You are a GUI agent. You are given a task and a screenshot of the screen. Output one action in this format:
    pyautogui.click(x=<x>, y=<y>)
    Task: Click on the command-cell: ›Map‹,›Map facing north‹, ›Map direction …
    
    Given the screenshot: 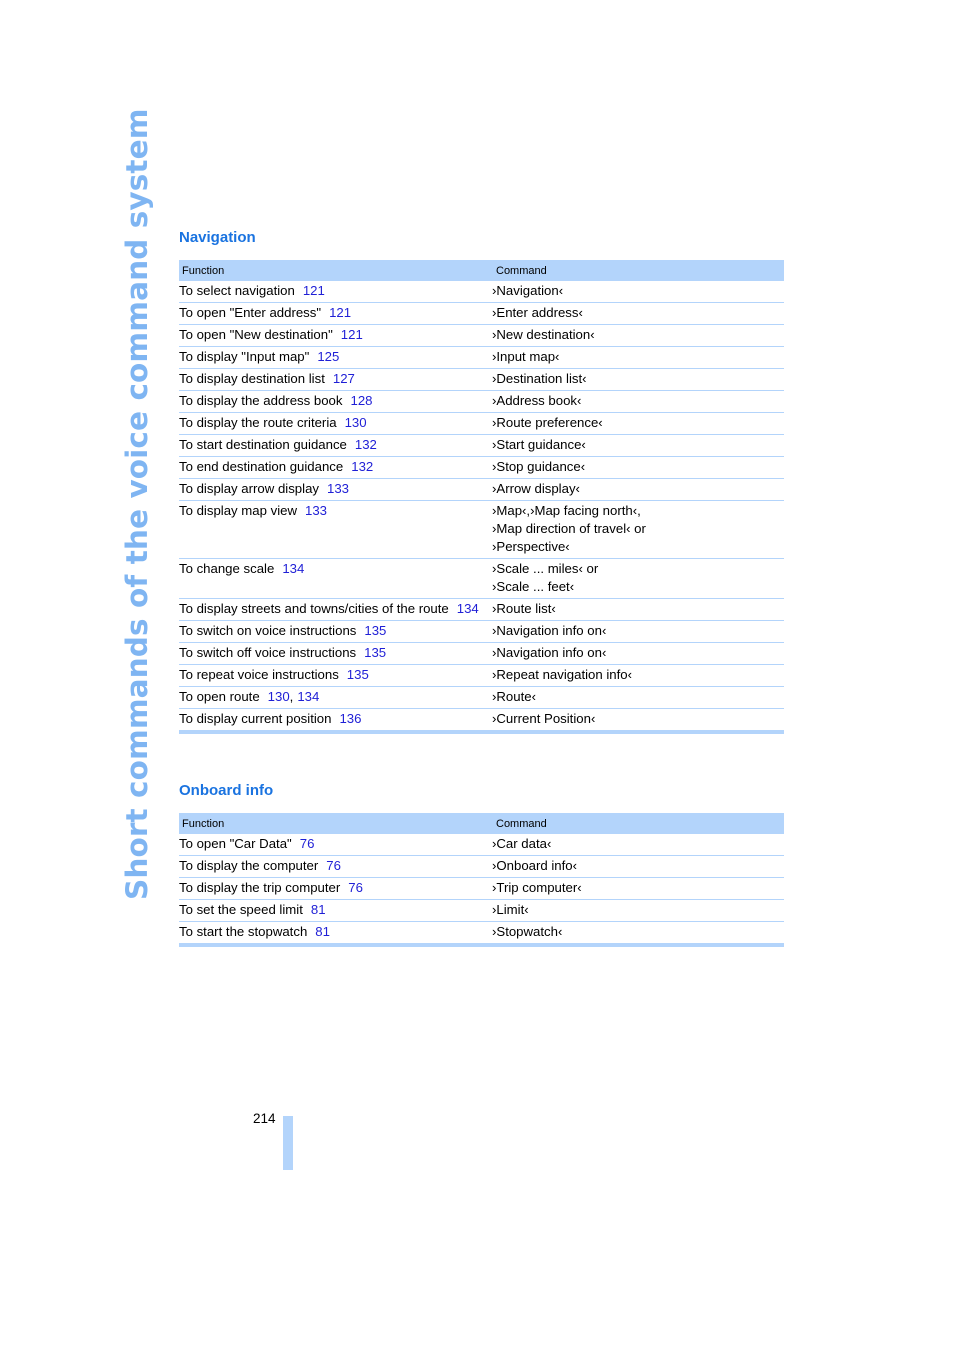 What is the action you would take?
    pyautogui.click(x=637, y=529)
    